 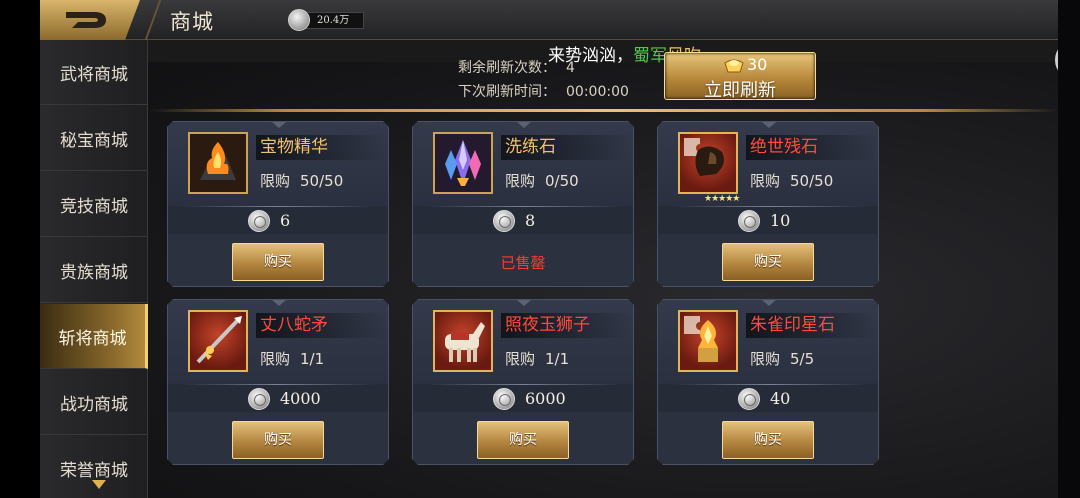 I want to click on back-button, so click(x=90, y=20).